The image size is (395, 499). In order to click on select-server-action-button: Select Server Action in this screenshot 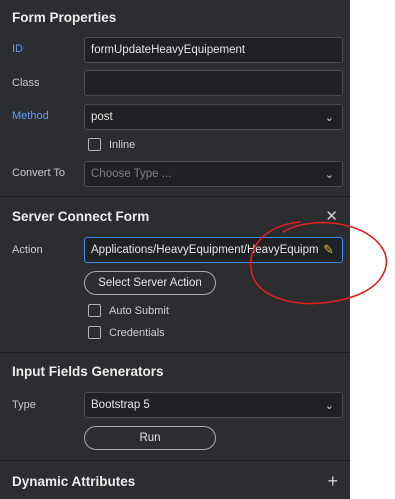, I will do `click(150, 283)`.